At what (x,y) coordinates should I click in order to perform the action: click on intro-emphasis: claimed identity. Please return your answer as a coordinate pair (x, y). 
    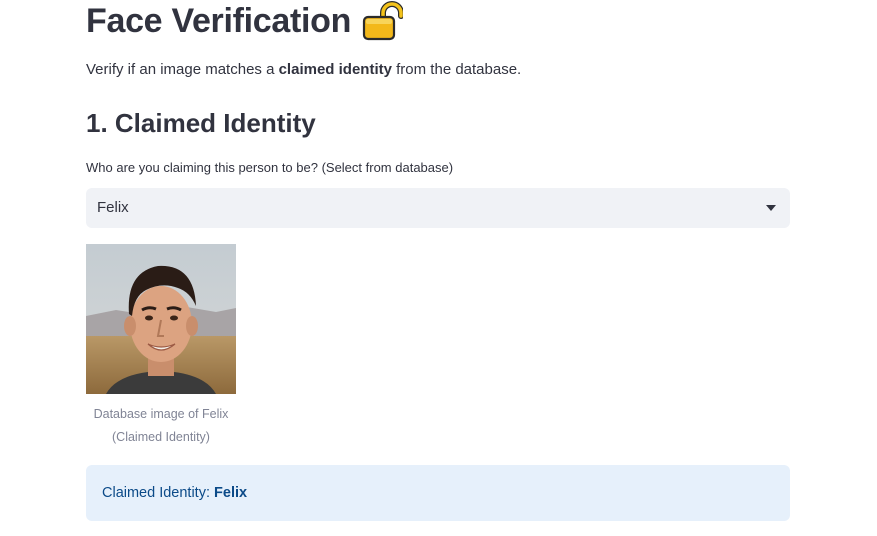
    Looking at the image, I should click on (335, 69).